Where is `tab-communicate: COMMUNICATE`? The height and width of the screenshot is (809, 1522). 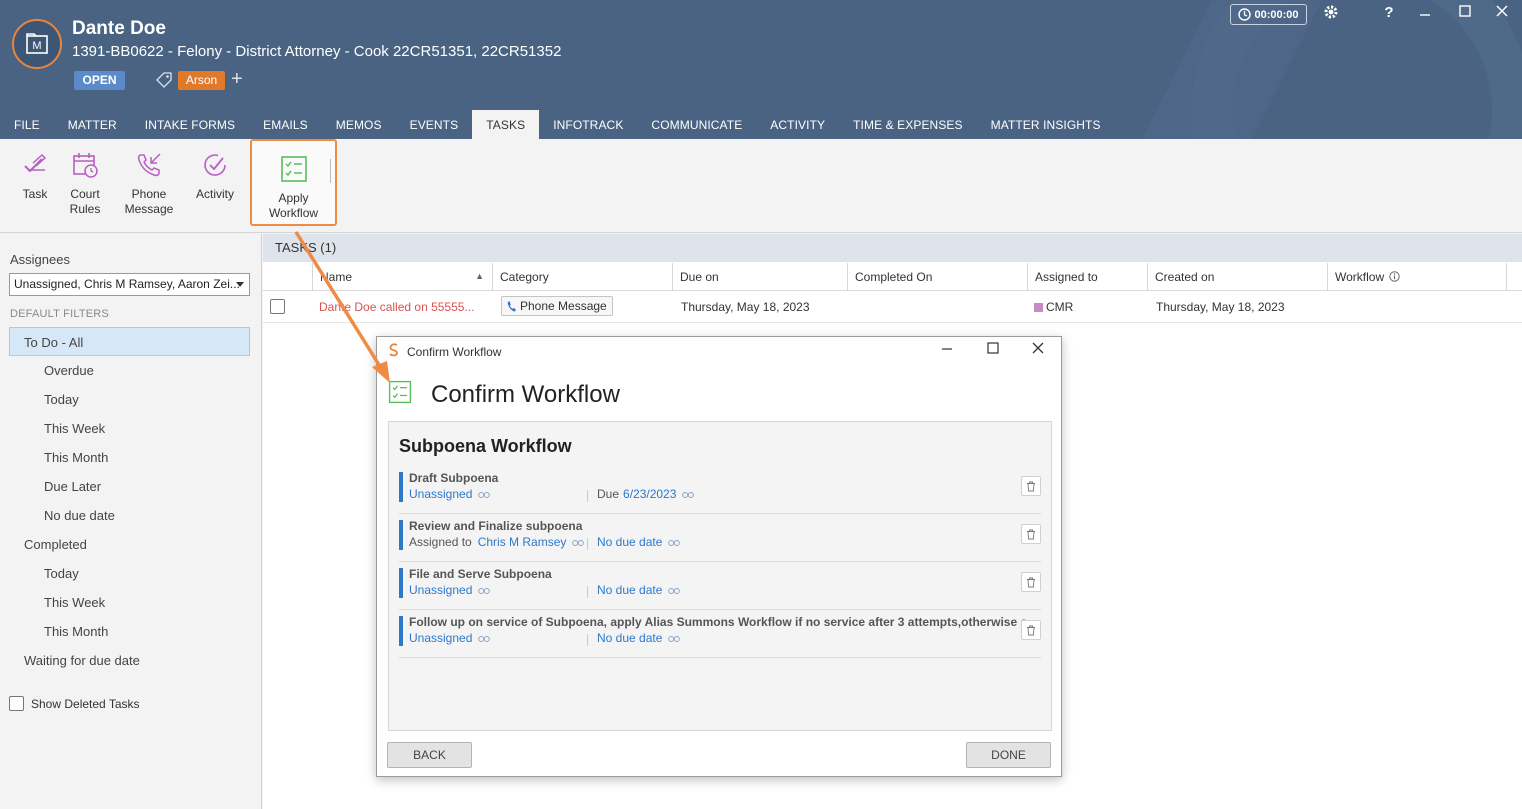 tab-communicate: COMMUNICATE is located at coordinates (696, 124).